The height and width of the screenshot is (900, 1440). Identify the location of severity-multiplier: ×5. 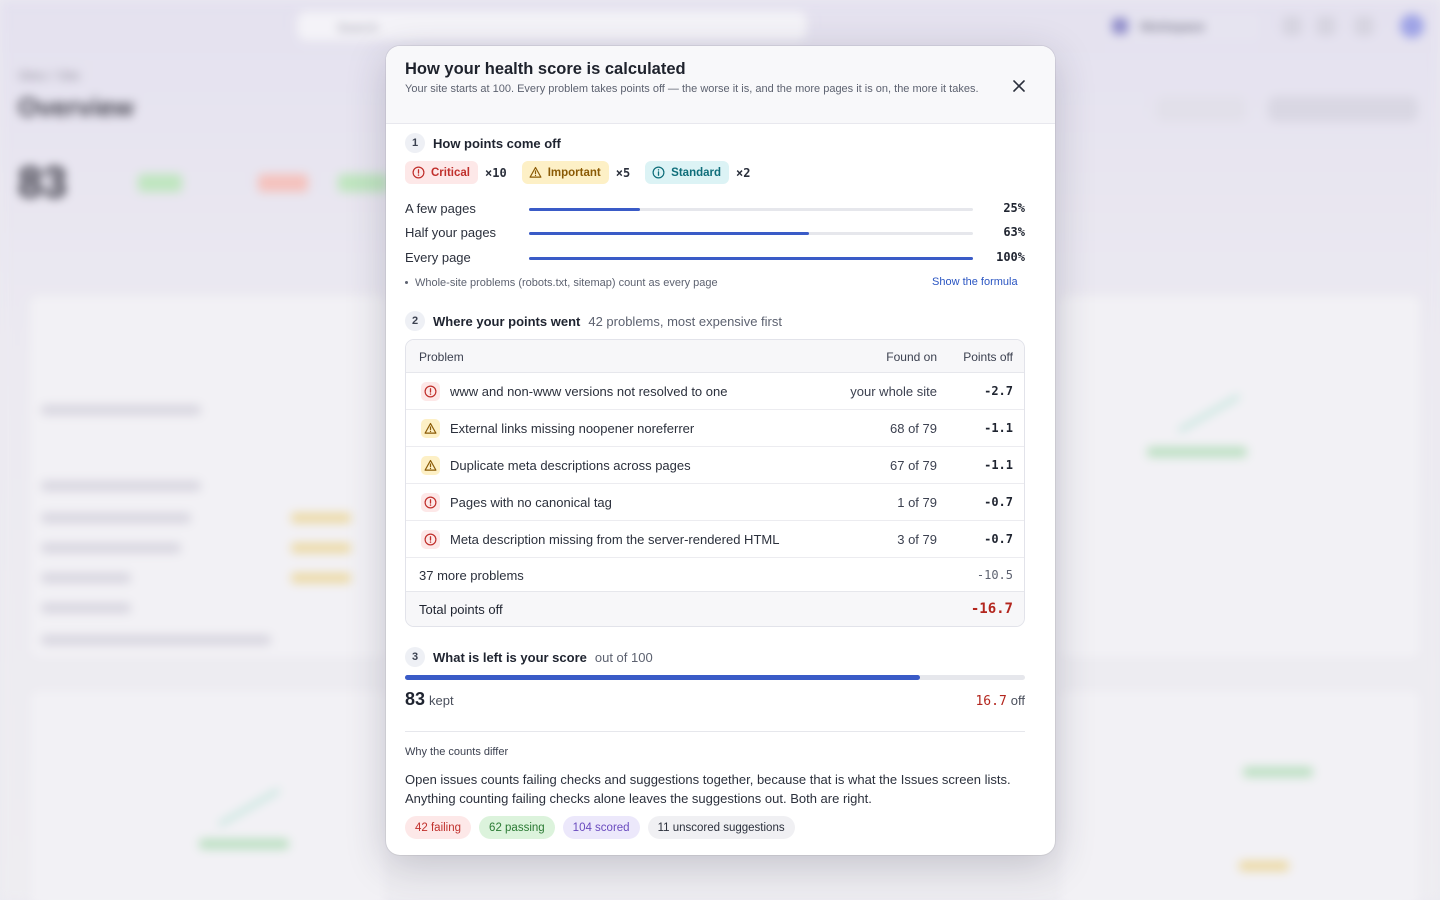
(623, 172).